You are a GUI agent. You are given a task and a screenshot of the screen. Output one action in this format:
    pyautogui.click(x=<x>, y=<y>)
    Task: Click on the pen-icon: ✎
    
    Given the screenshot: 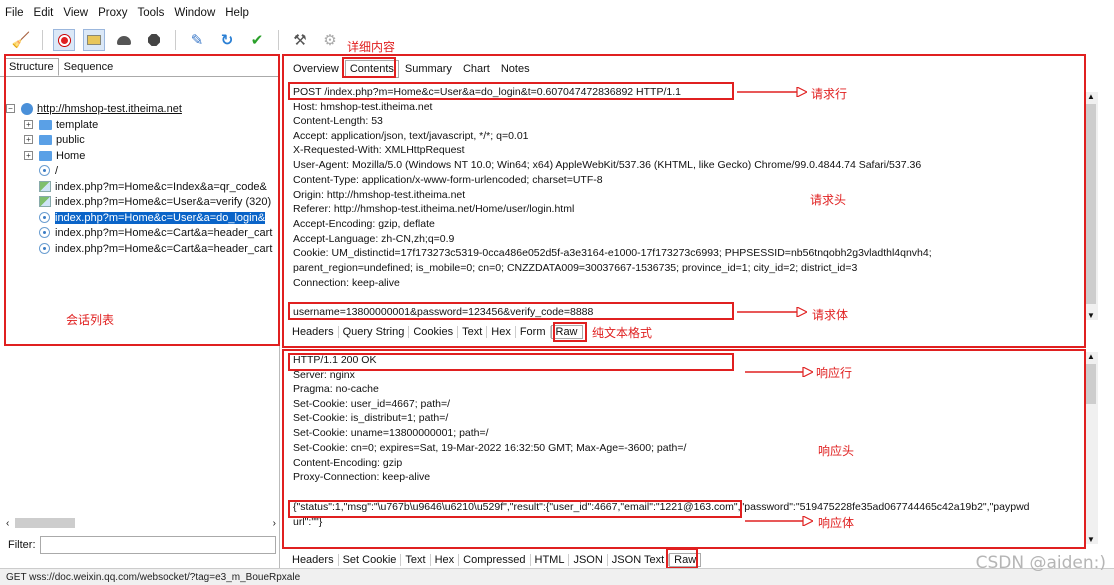 What is the action you would take?
    pyautogui.click(x=197, y=40)
    